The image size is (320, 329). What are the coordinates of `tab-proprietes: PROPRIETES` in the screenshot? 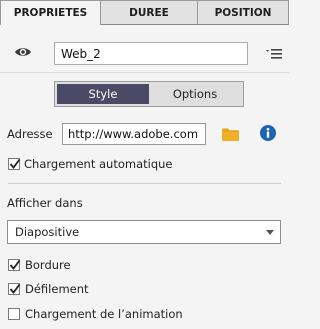 It's located at (50, 12).